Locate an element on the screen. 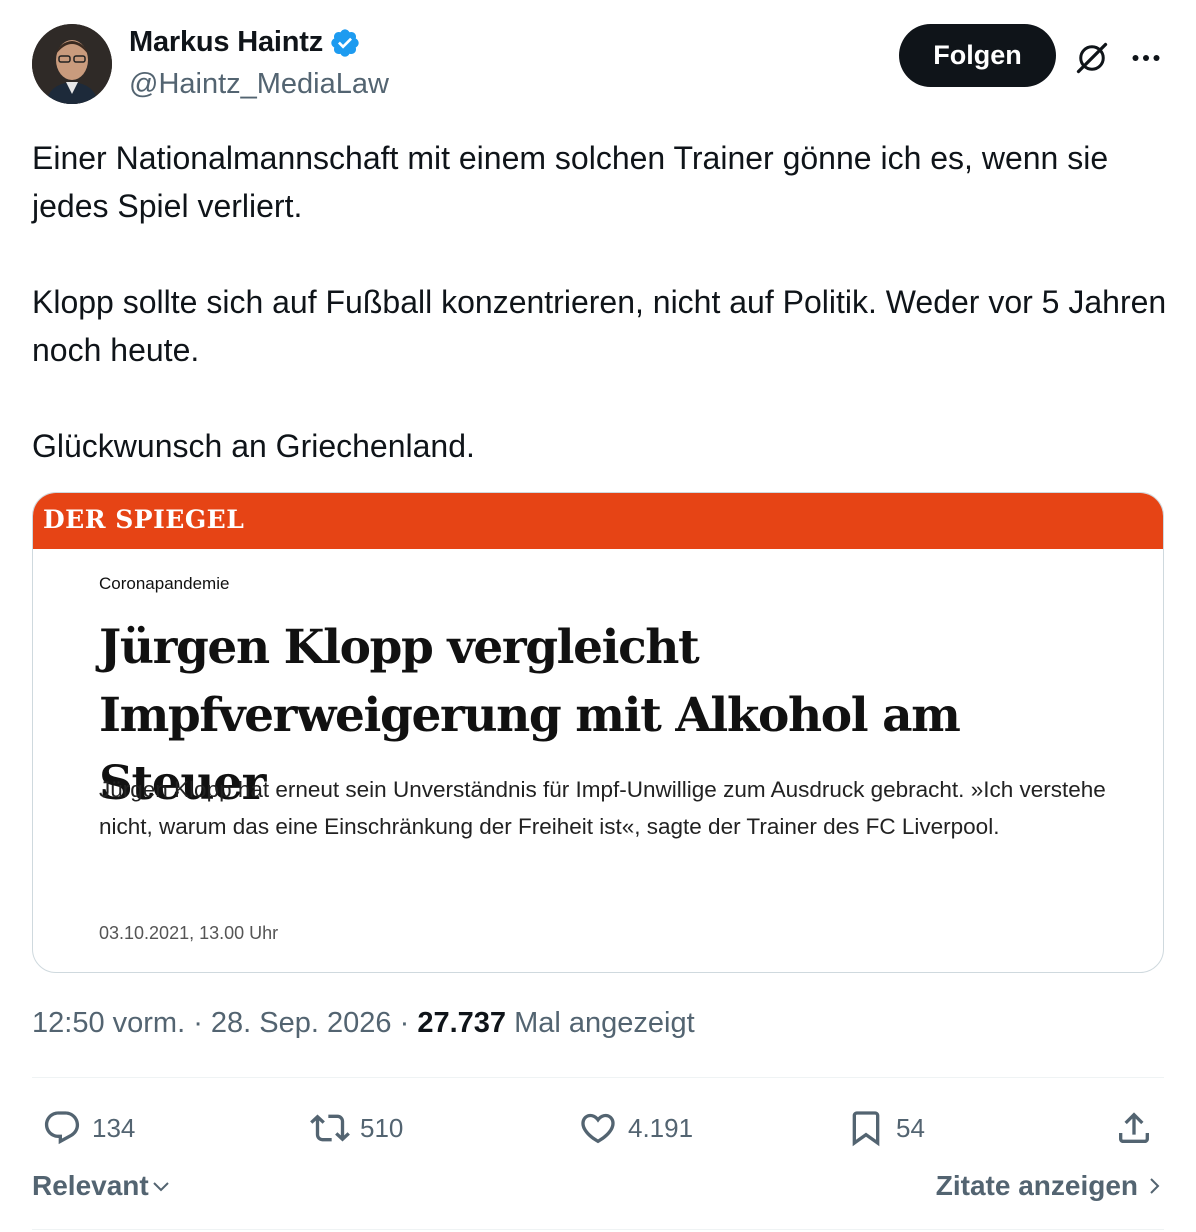  avatar-image is located at coordinates (72, 64).